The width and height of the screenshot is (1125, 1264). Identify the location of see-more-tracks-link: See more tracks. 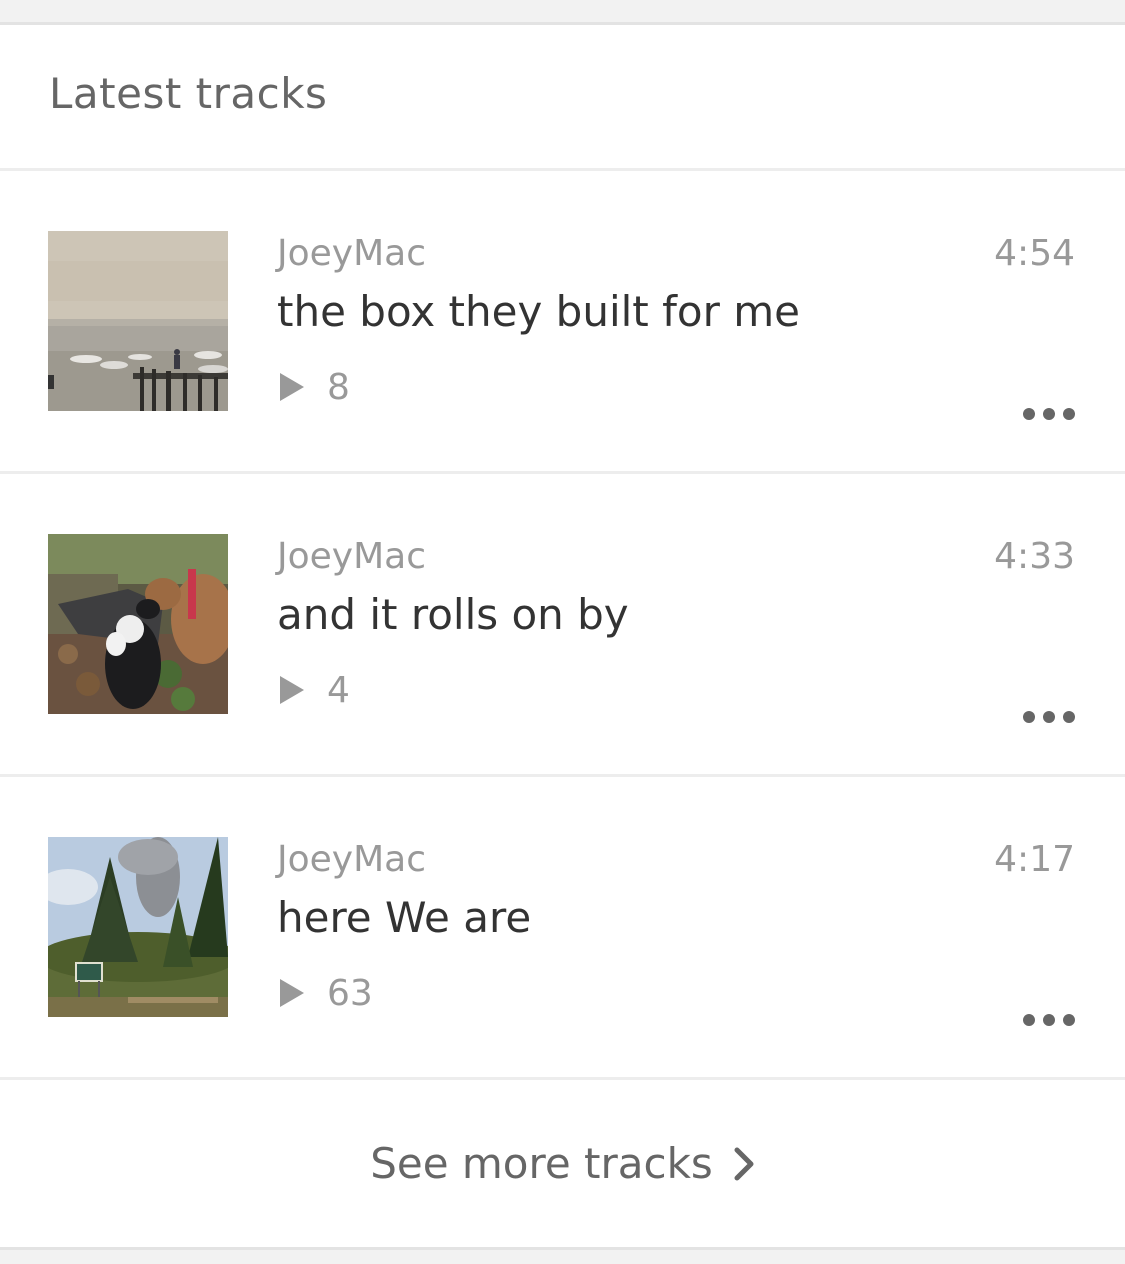
(562, 1163).